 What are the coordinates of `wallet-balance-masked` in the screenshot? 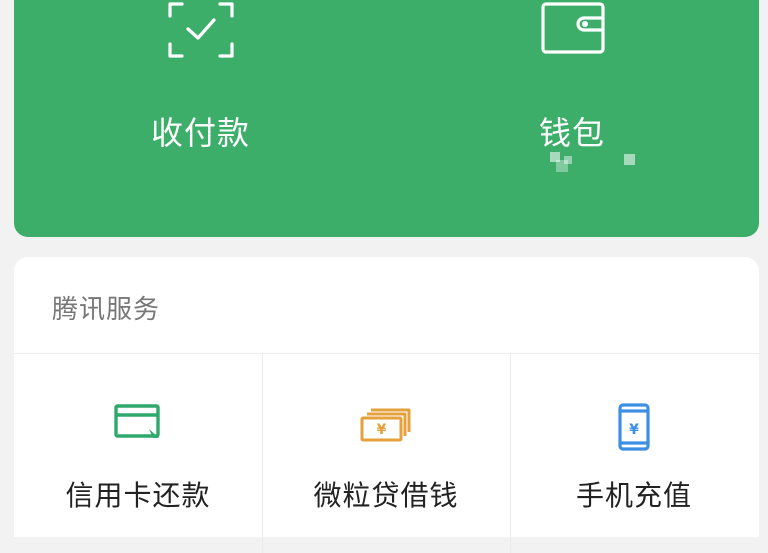 It's located at (589, 165).